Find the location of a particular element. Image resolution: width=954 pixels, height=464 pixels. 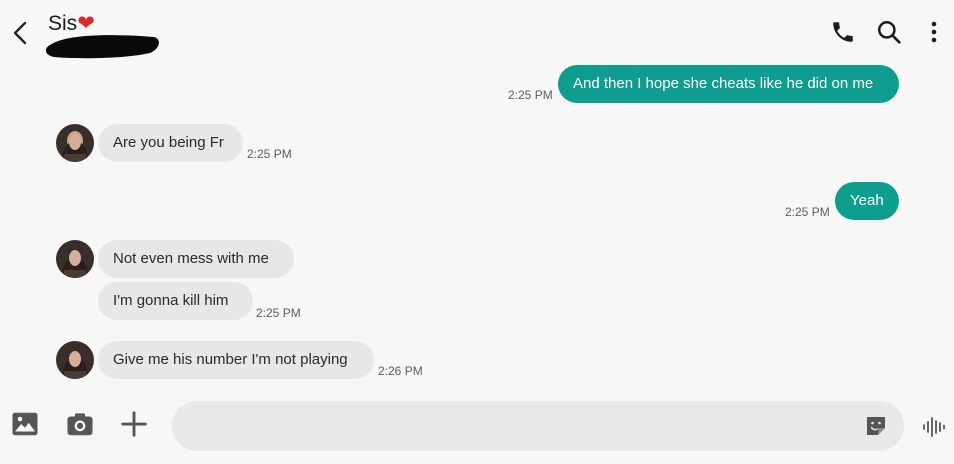

message-timestamp: 2:26 PM is located at coordinates (400, 371).